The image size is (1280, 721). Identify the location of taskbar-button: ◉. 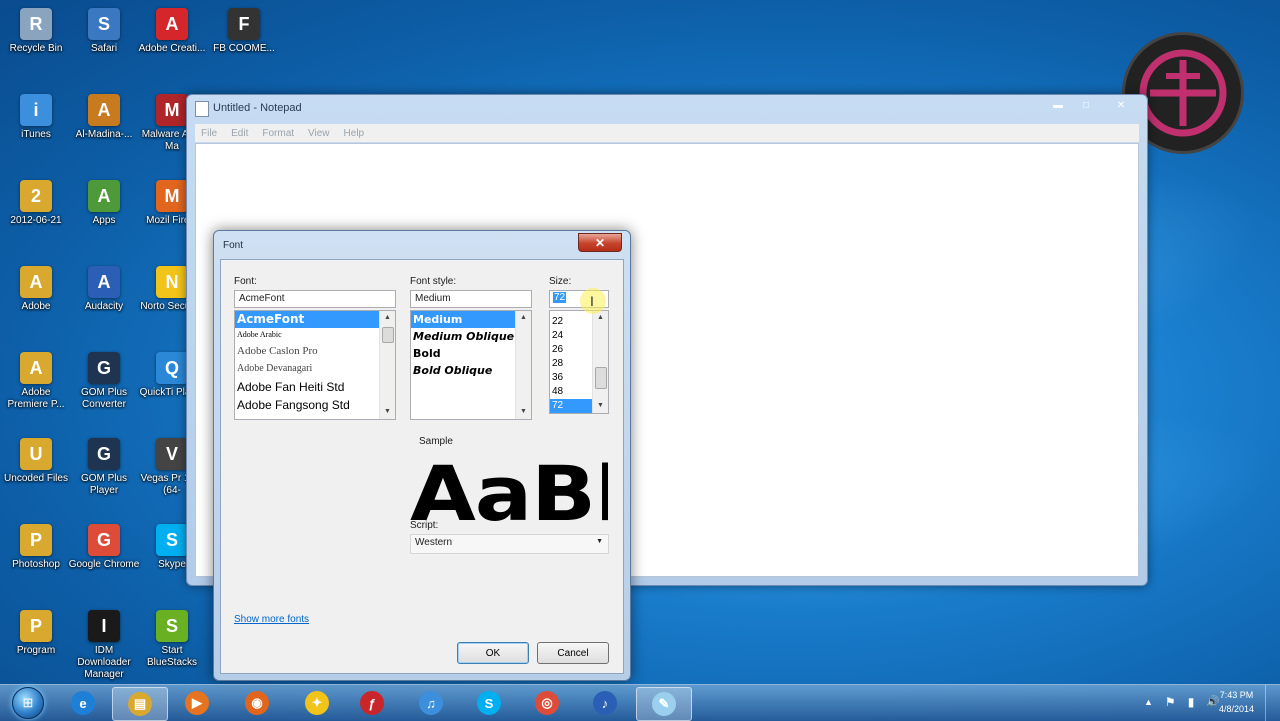
(257, 703).